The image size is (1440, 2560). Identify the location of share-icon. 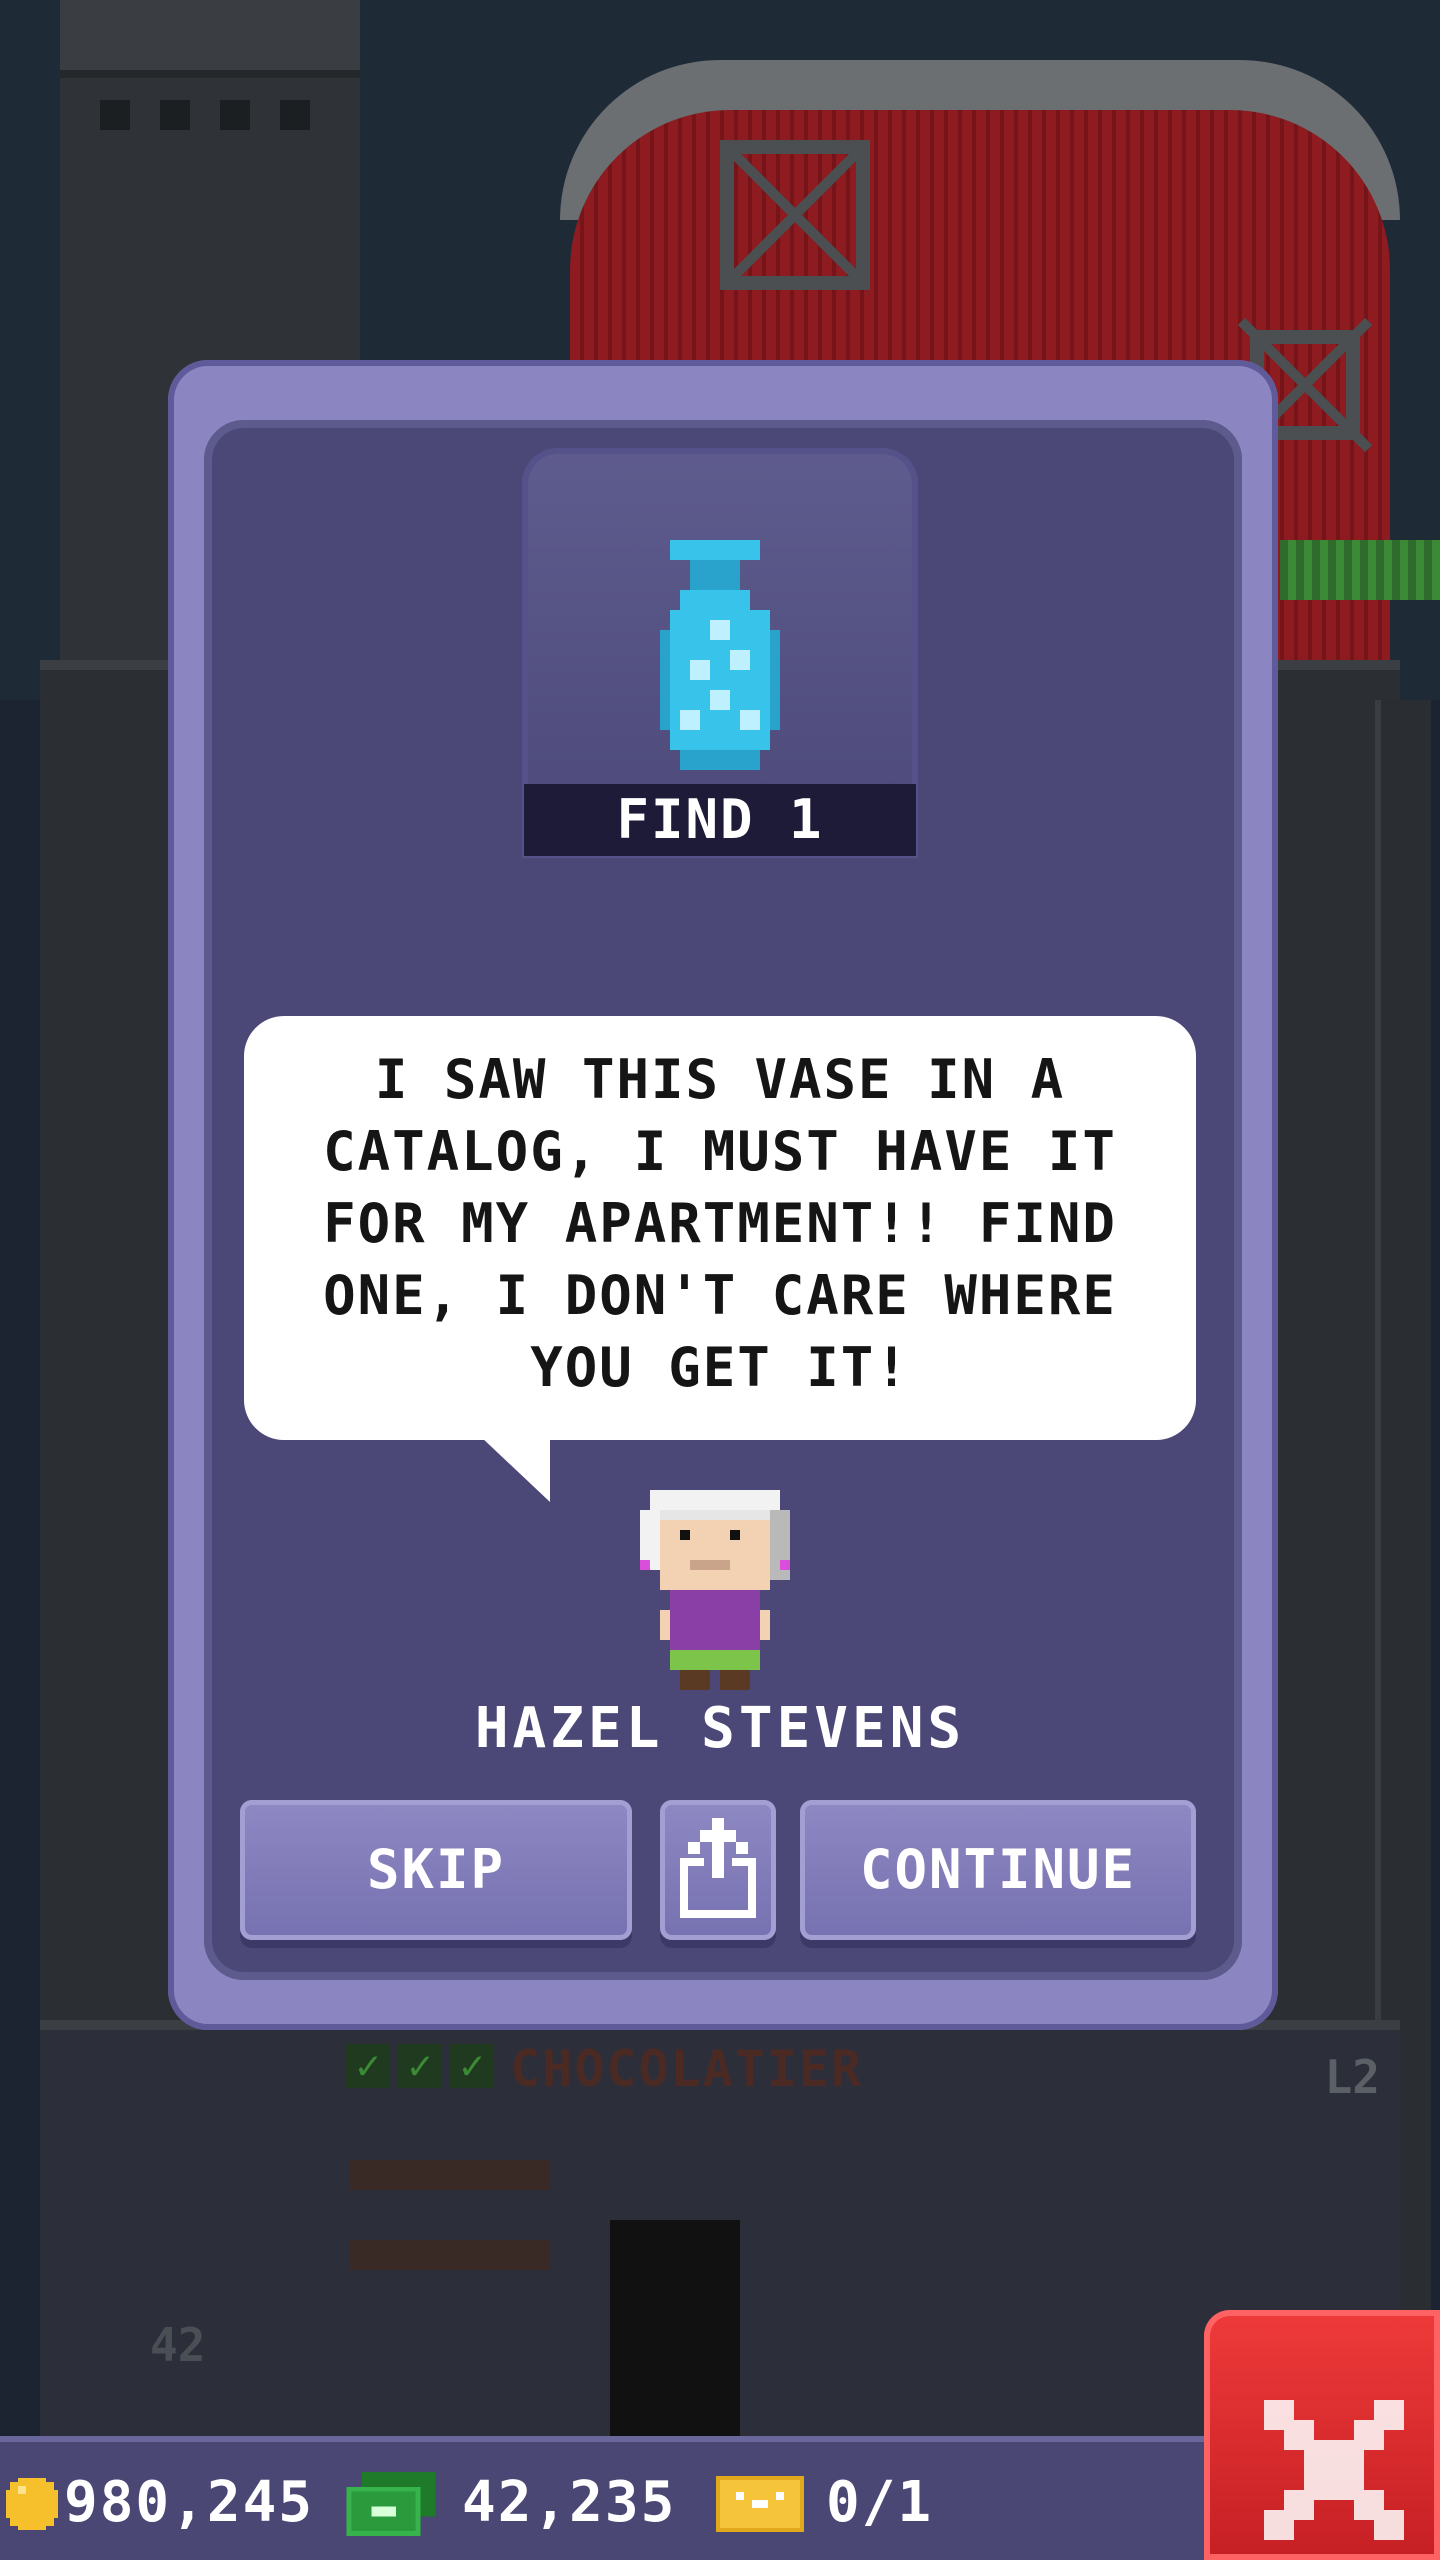
(718, 1868).